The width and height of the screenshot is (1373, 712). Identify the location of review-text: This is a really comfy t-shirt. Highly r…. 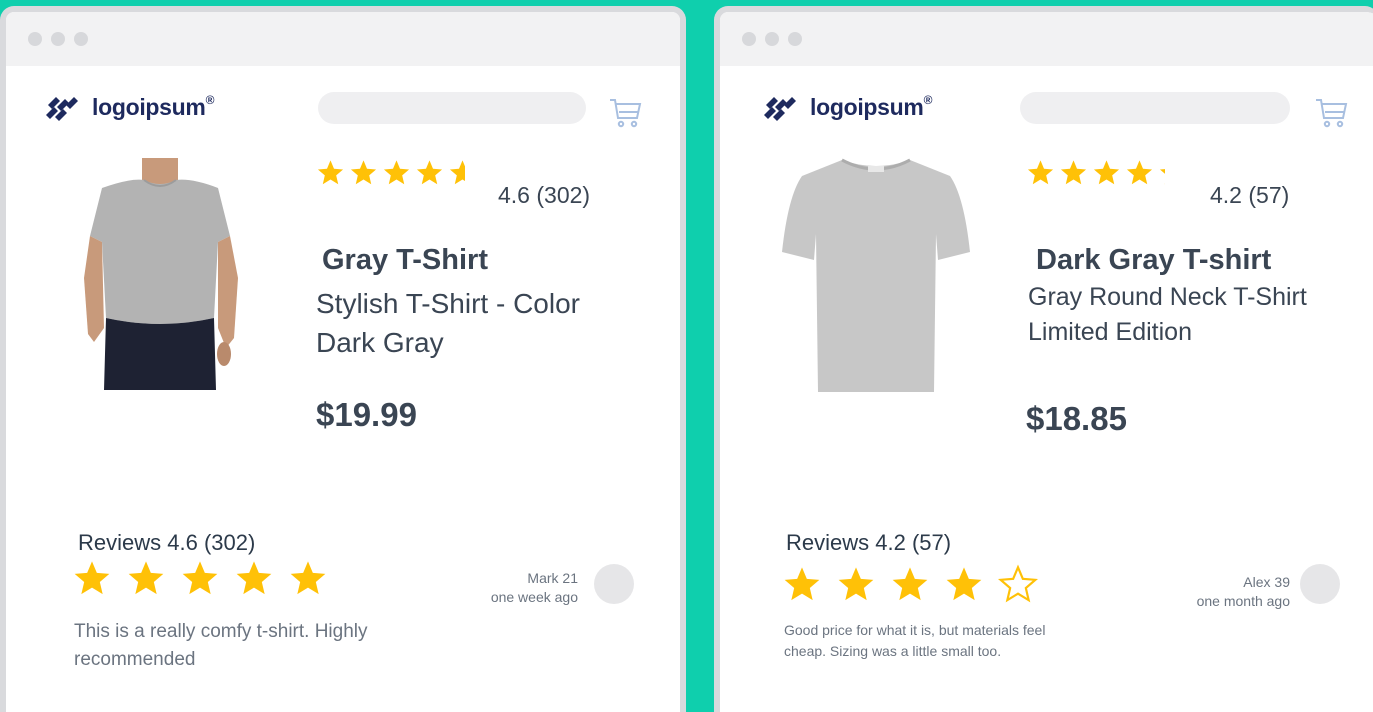
(221, 645).